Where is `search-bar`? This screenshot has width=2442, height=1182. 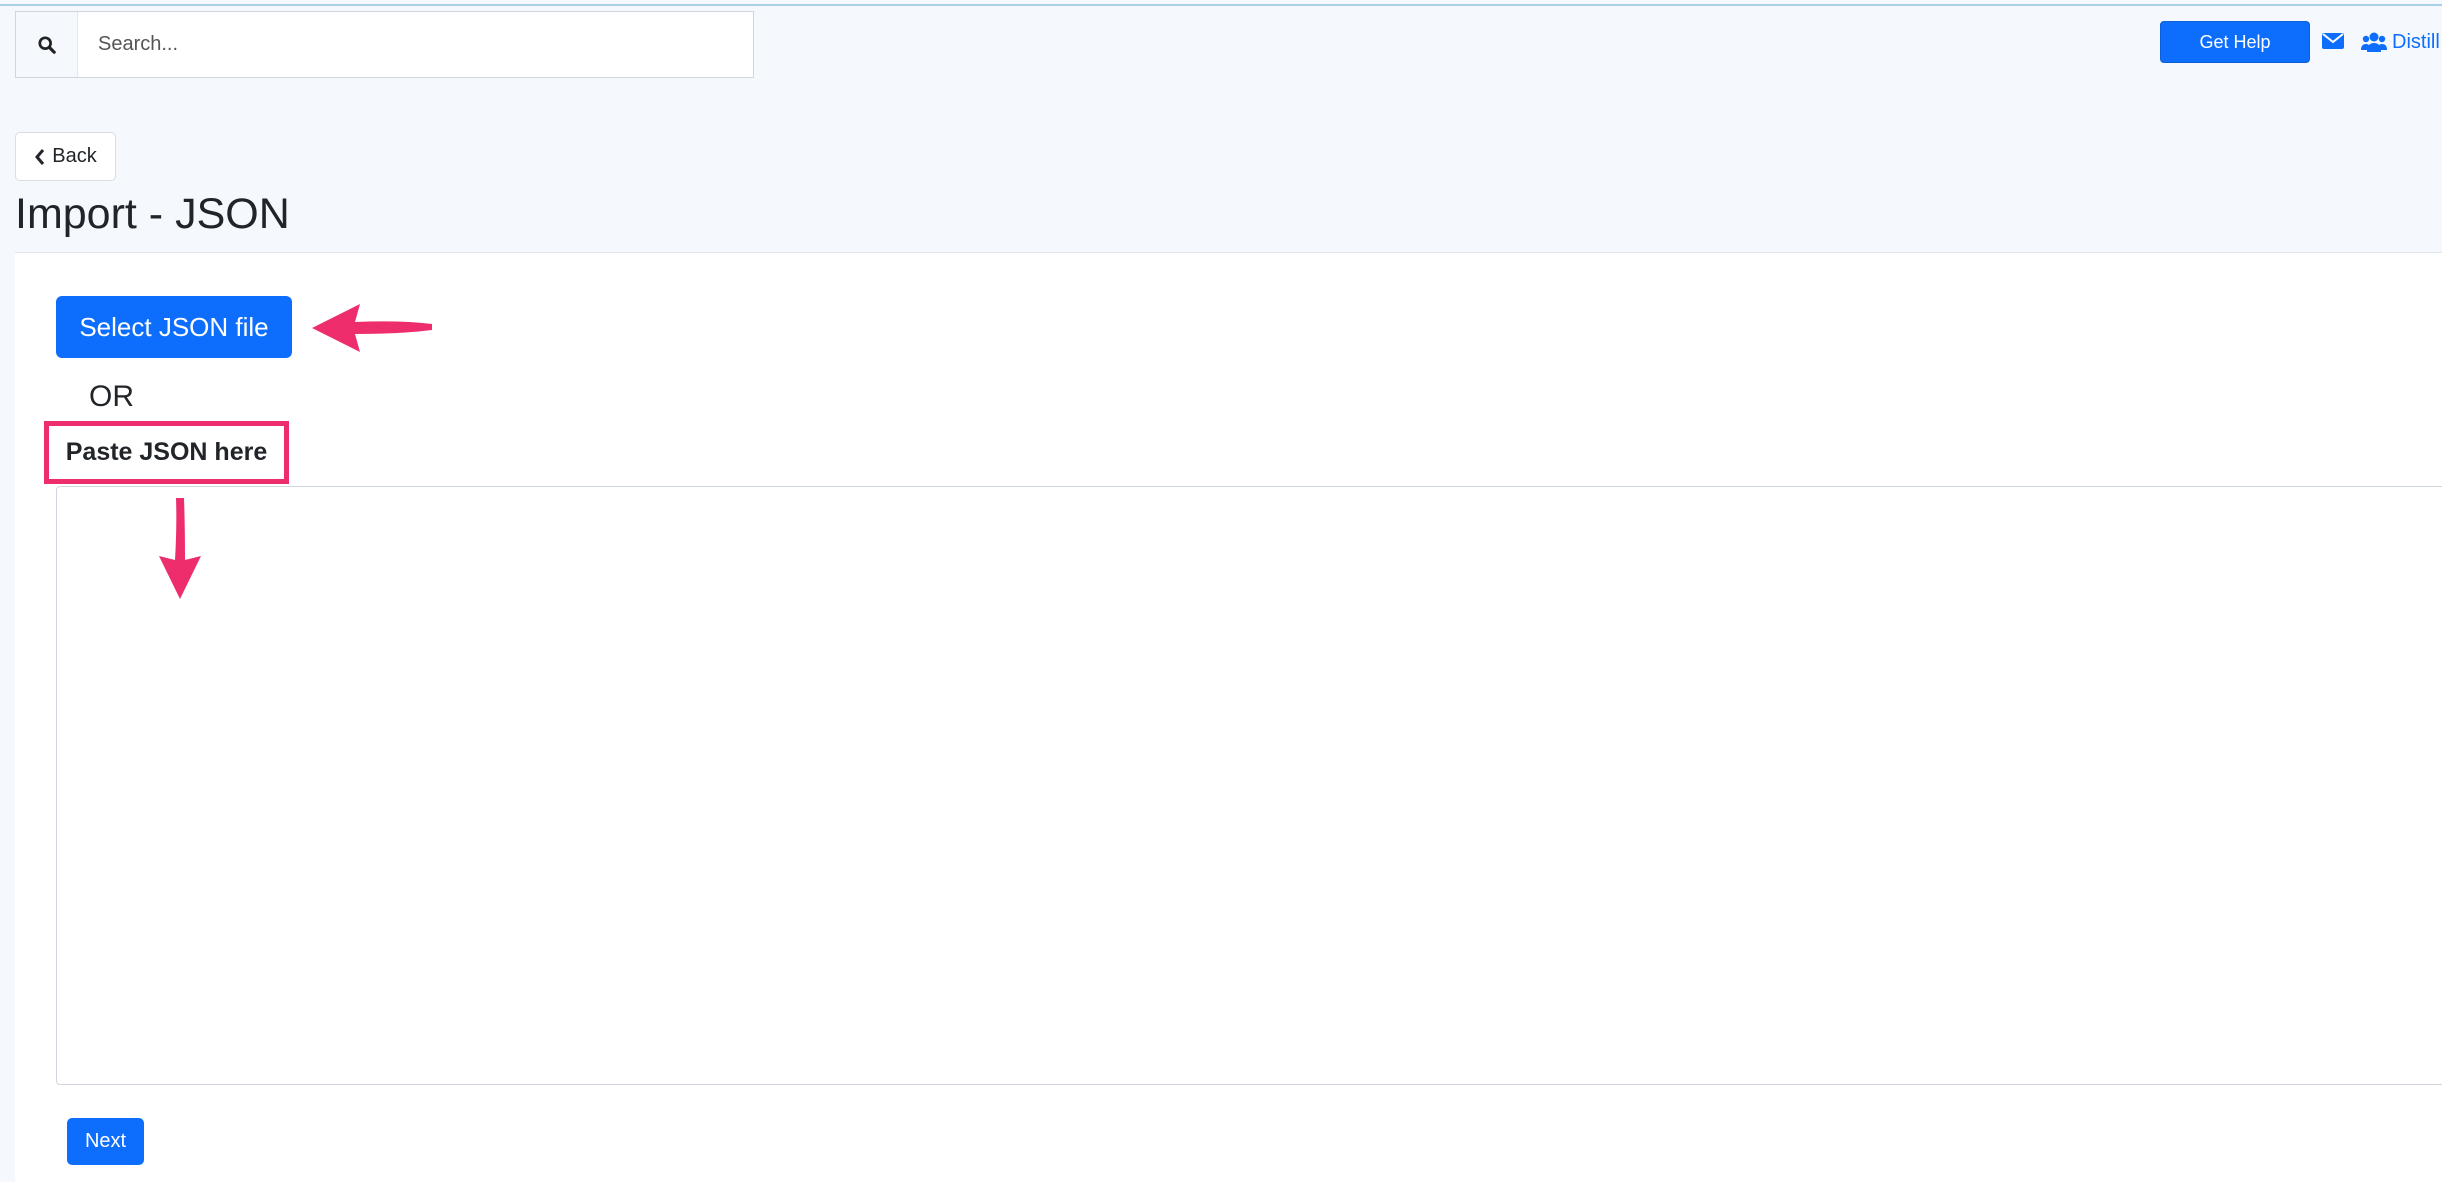
search-bar is located at coordinates (384, 44).